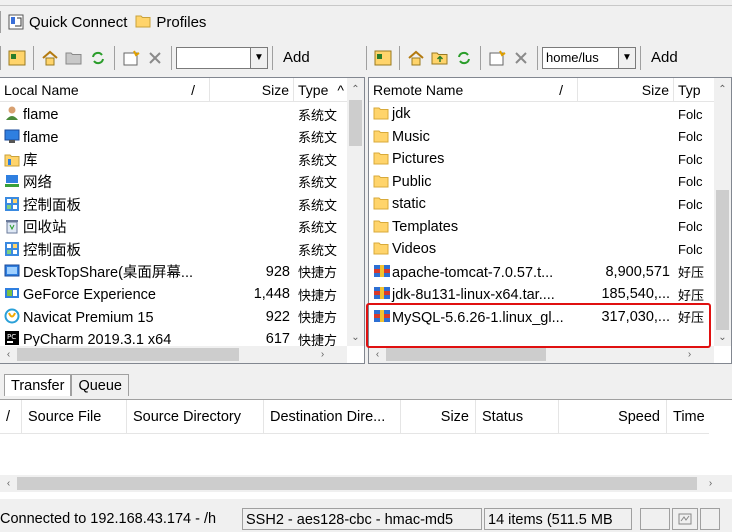 The width and height of the screenshot is (732, 532). What do you see at coordinates (30, 160) in the screenshot?
I see `local-name-text: 库` at bounding box center [30, 160].